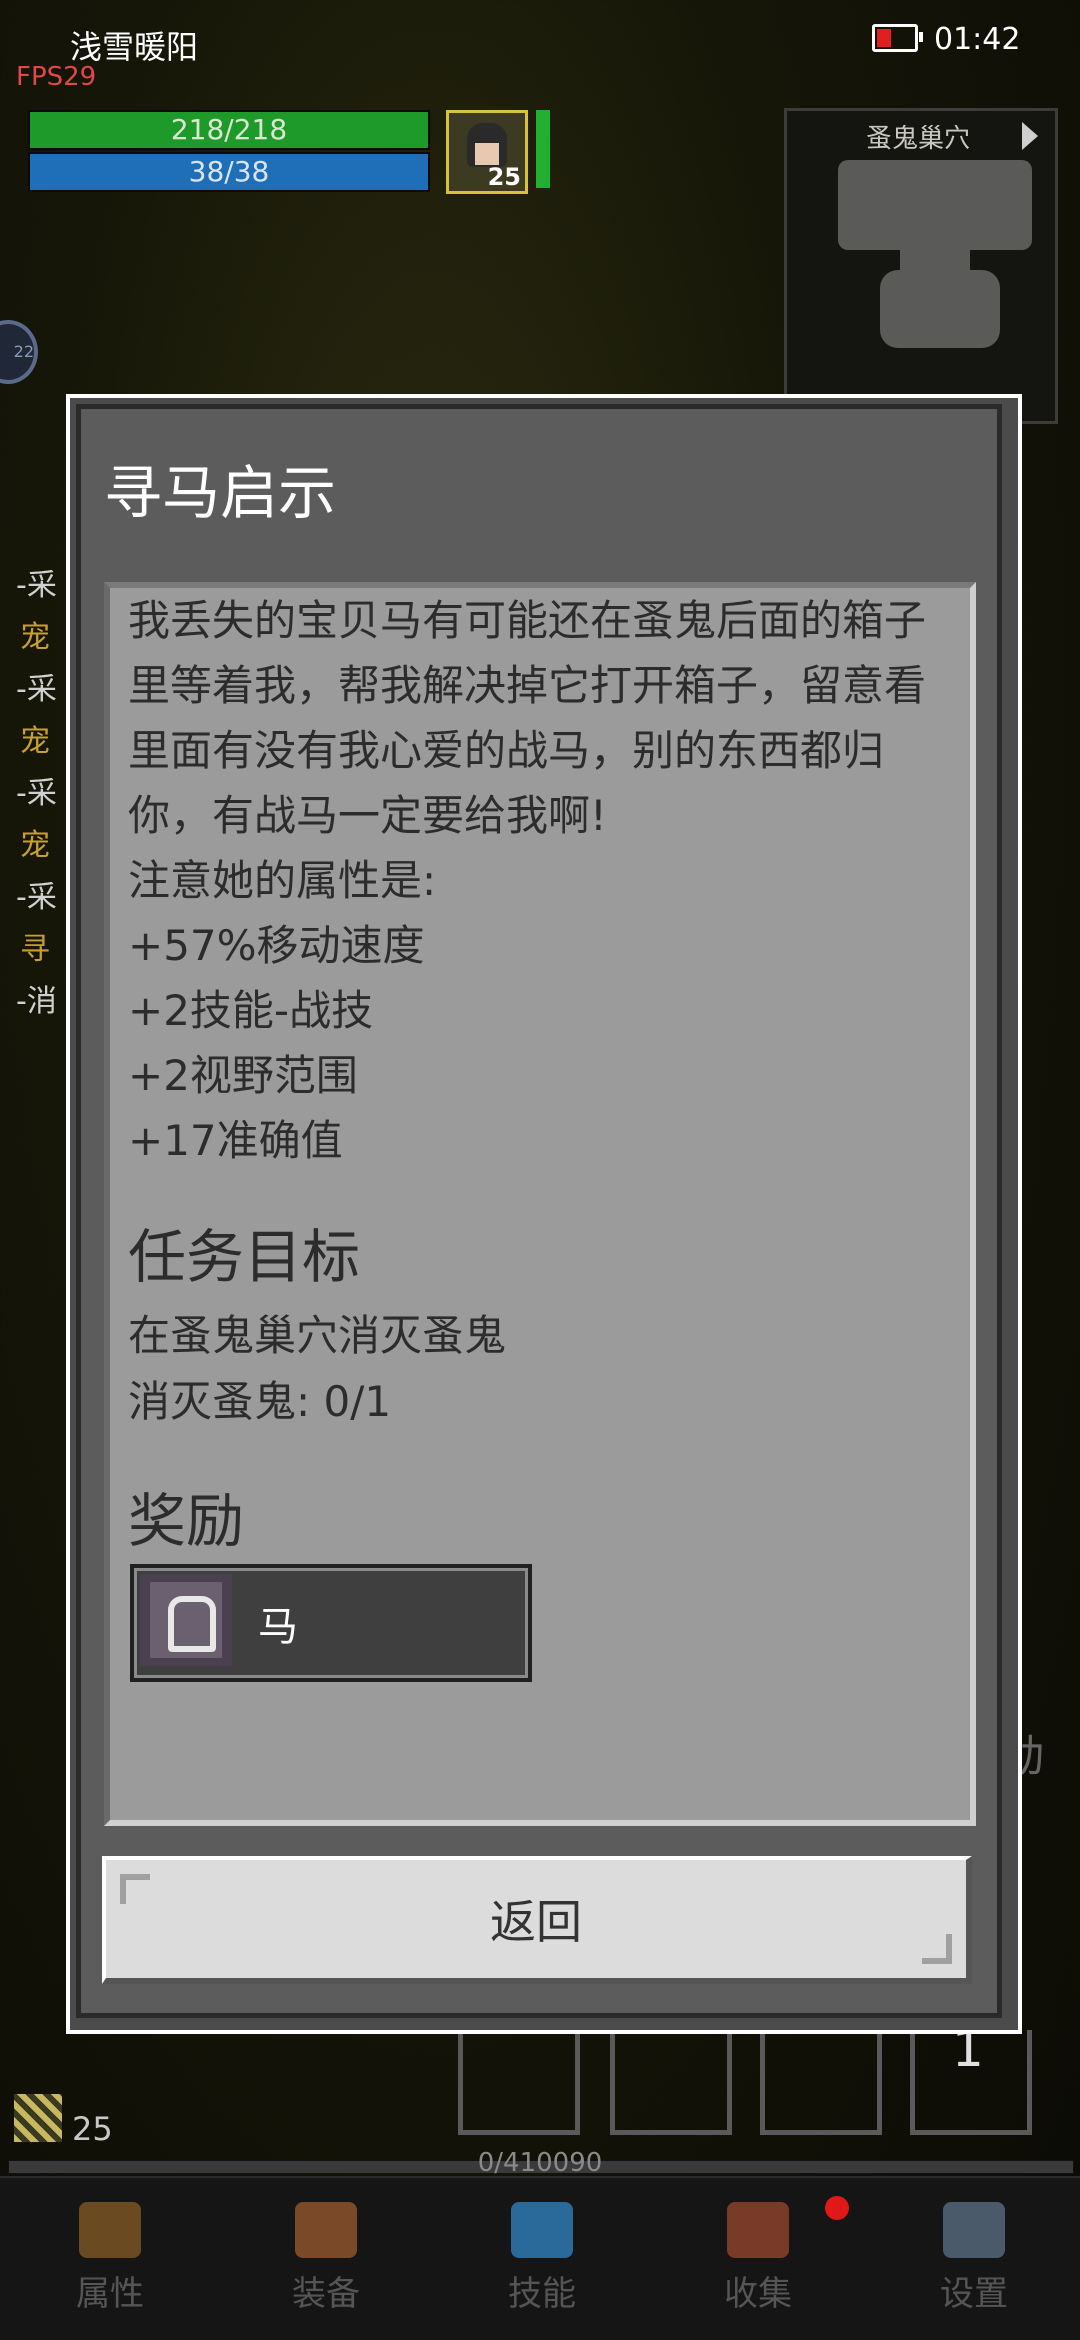 Image resolution: width=1080 pixels, height=2340 pixels. I want to click on nav-item-crystal: 技能, so click(542, 2258).